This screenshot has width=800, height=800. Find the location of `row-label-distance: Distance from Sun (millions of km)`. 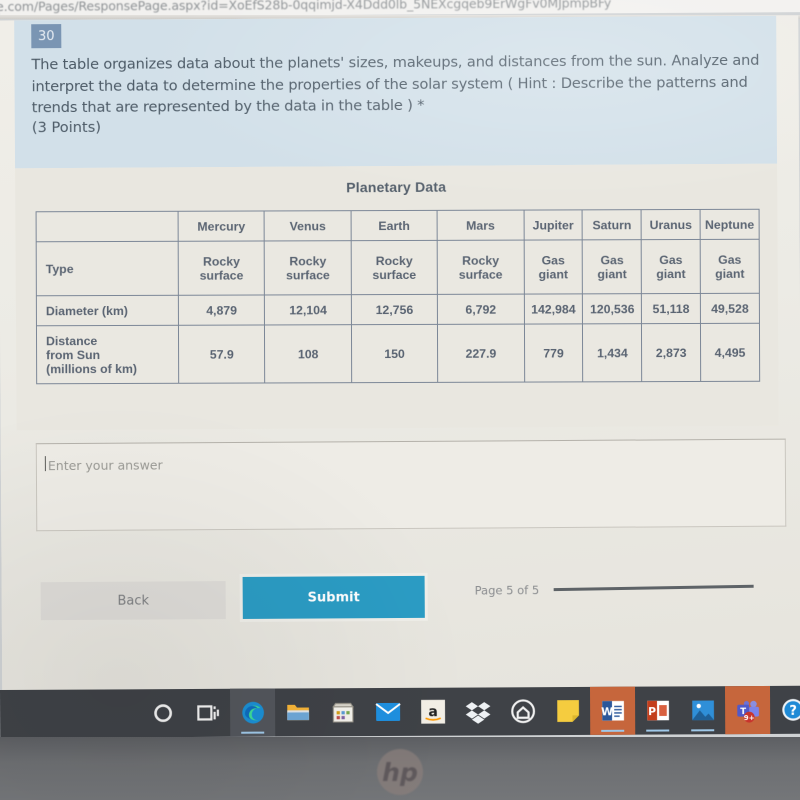

row-label-distance: Distance from Sun (millions of km) is located at coordinates (107, 354).